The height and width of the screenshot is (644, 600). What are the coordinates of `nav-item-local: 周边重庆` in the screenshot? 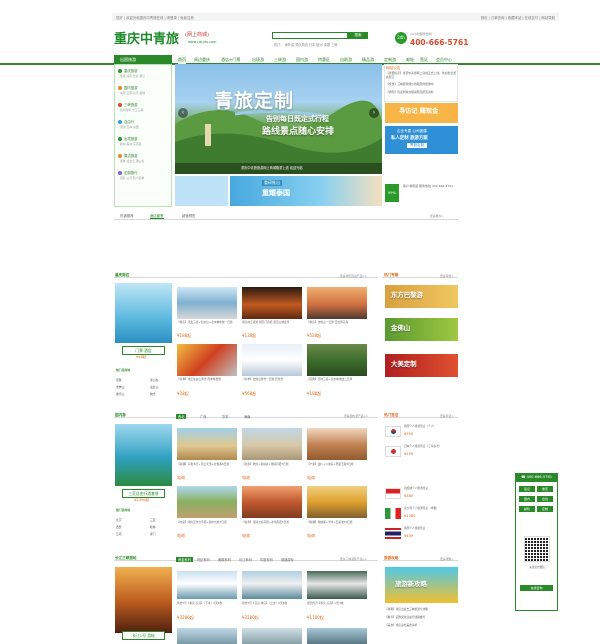 It's located at (202, 59).